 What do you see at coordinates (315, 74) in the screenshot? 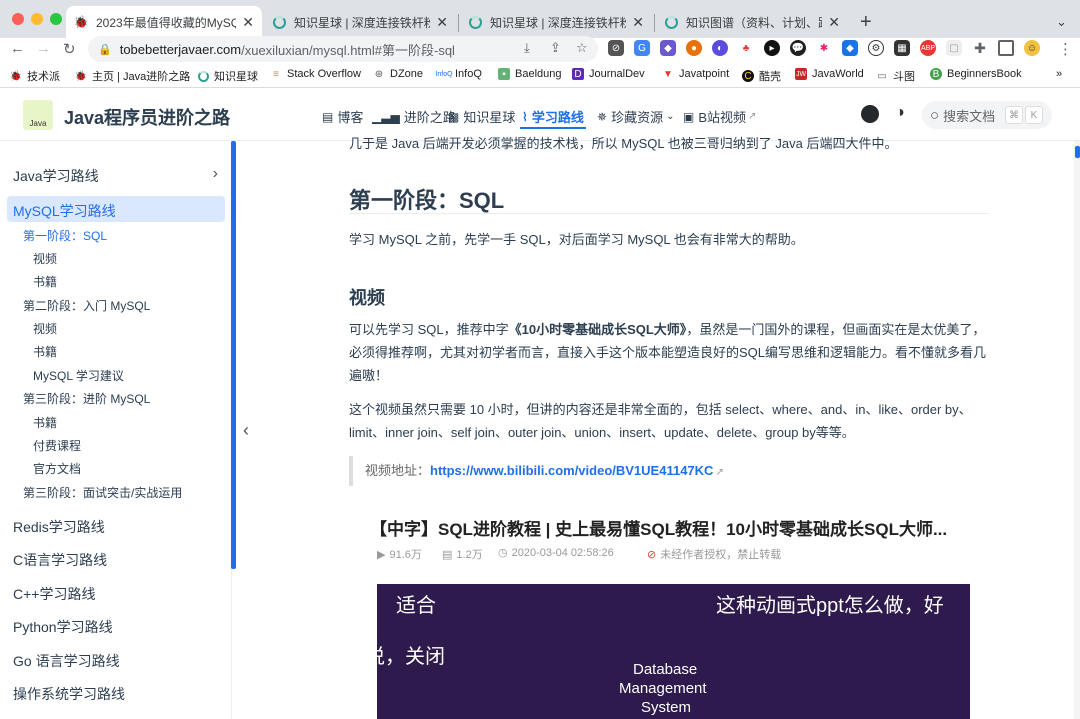
I see `bookmark-item: ≡ Stack Overflow` at bounding box center [315, 74].